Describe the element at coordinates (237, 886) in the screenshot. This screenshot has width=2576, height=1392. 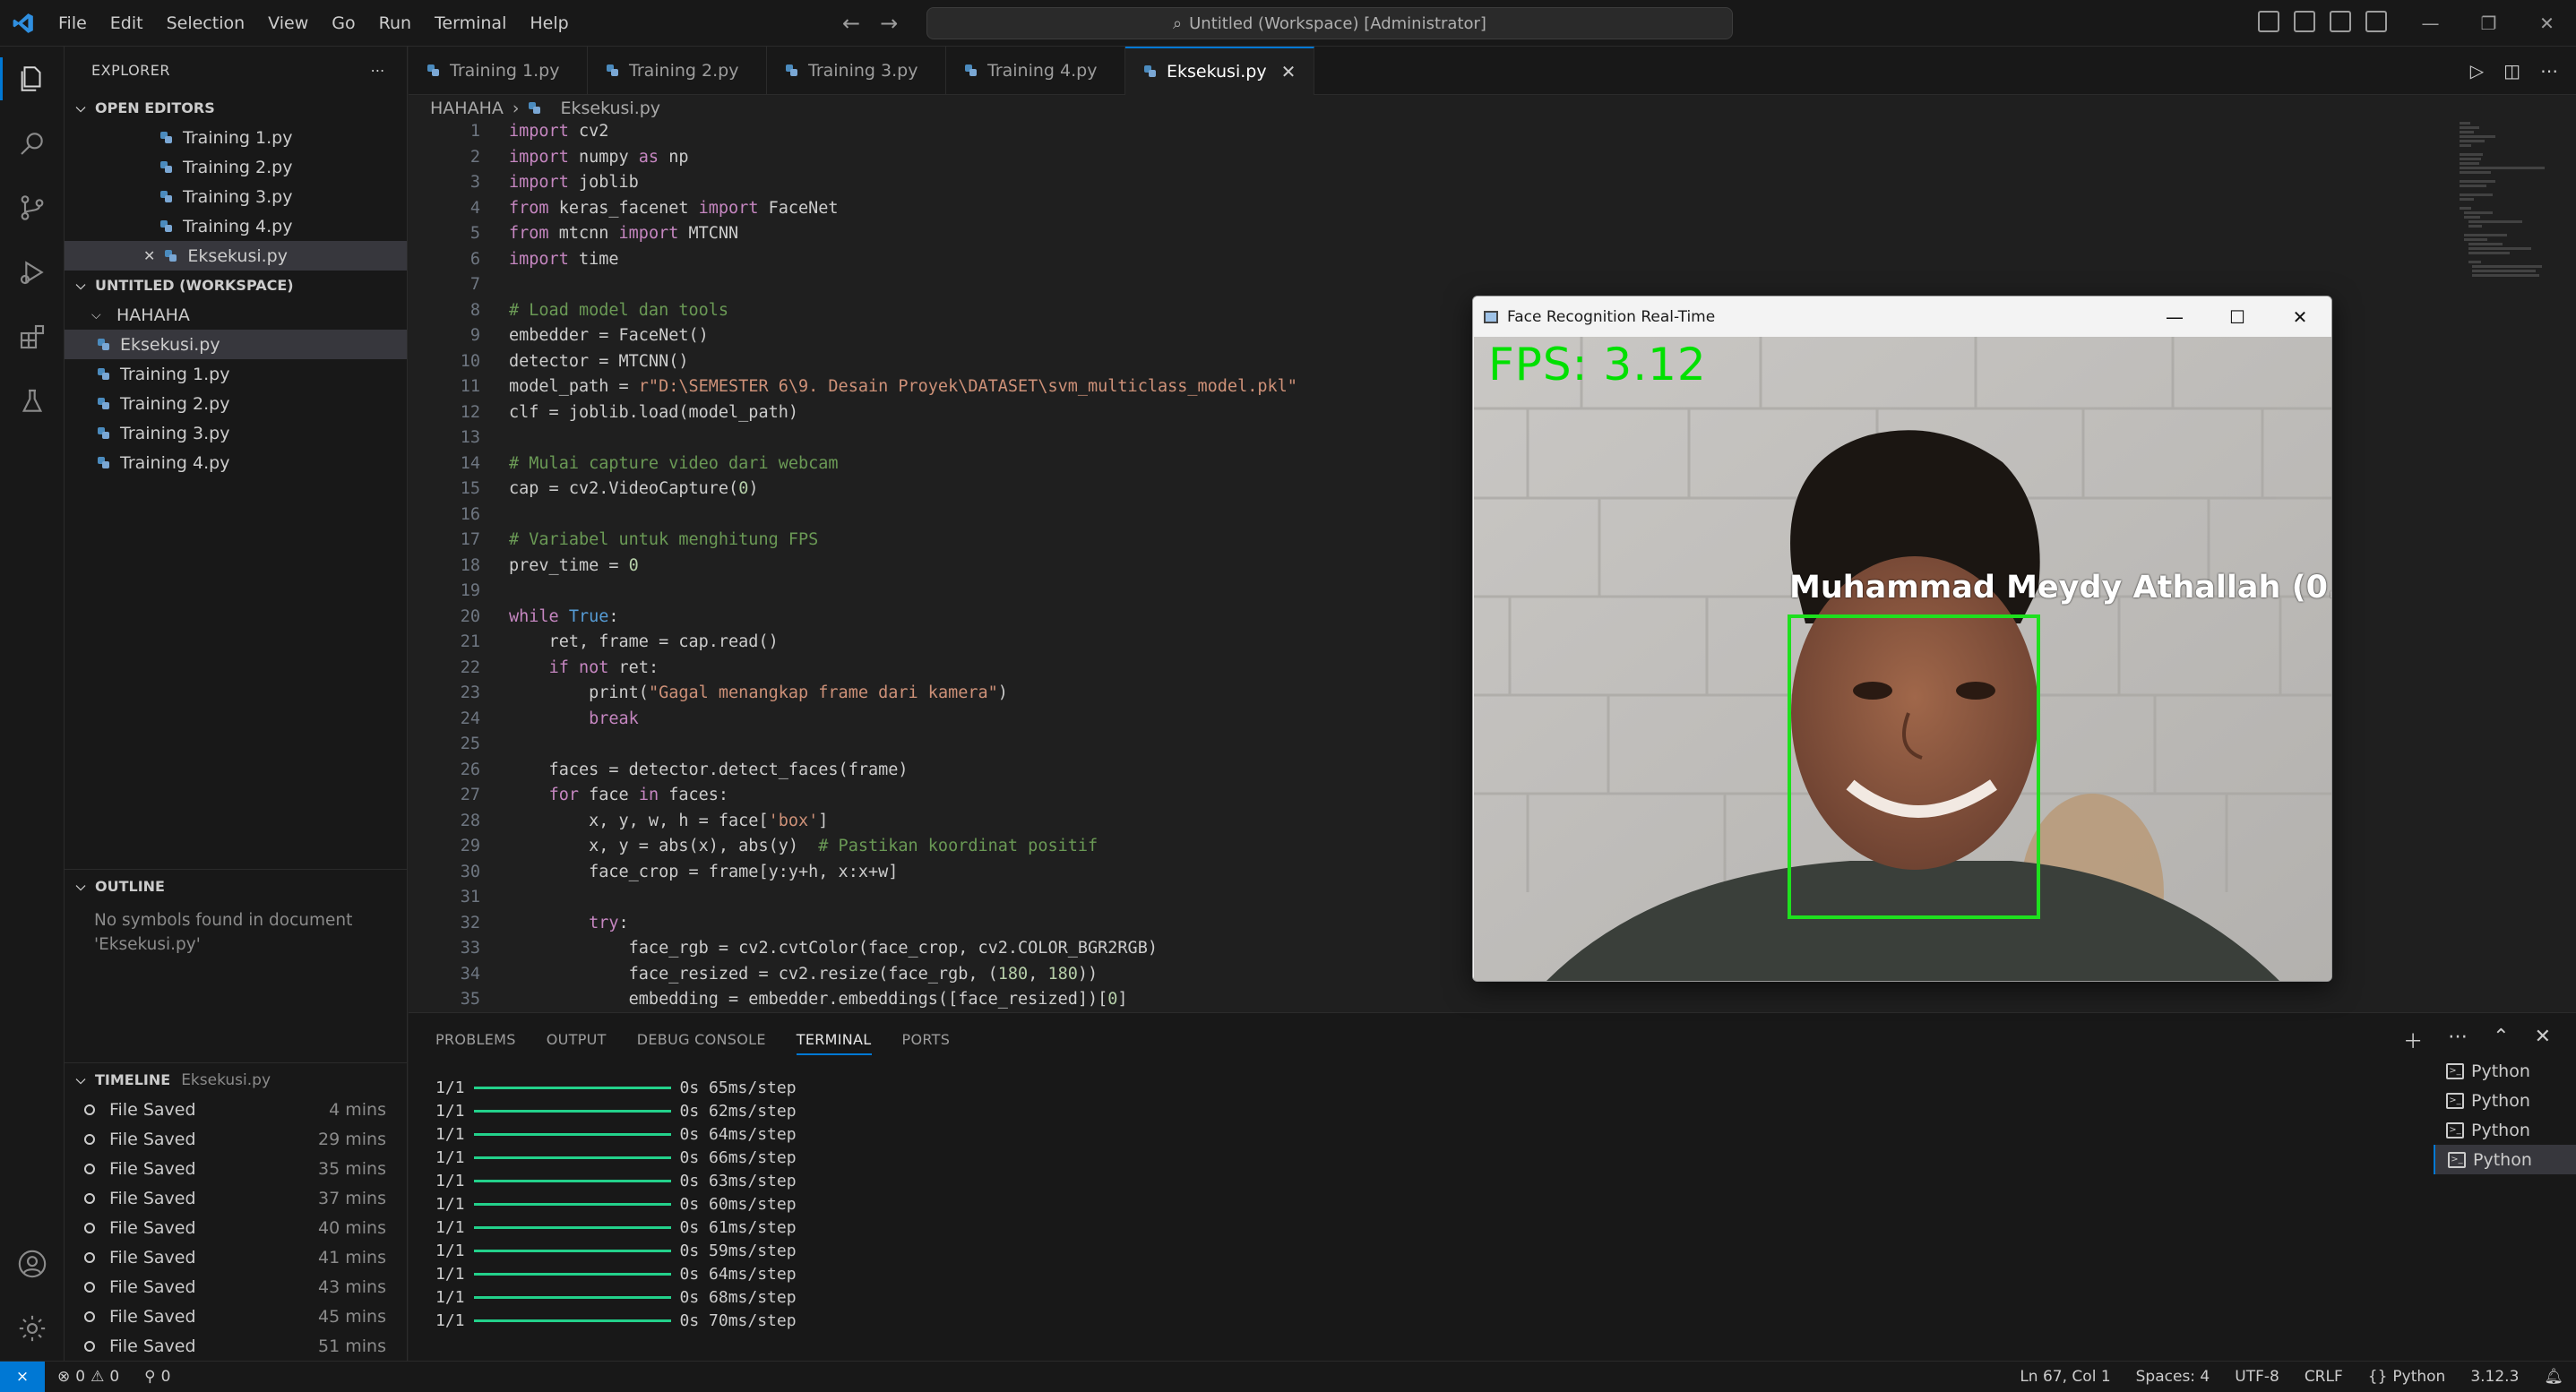
I see `outline-header: ⌵ OUTLINE` at that location.